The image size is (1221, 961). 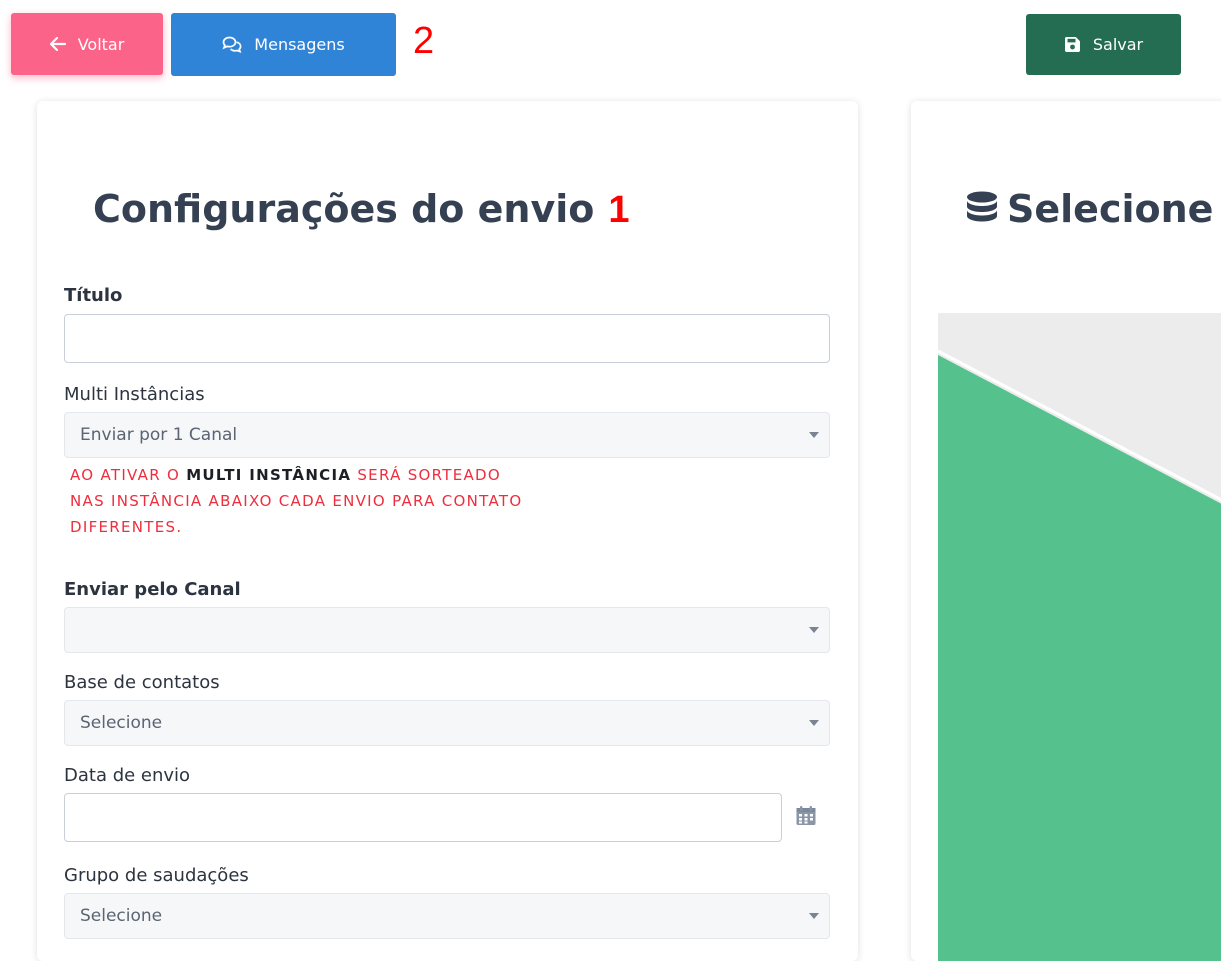 What do you see at coordinates (344, 209) in the screenshot?
I see `page-title: Configurações do envio` at bounding box center [344, 209].